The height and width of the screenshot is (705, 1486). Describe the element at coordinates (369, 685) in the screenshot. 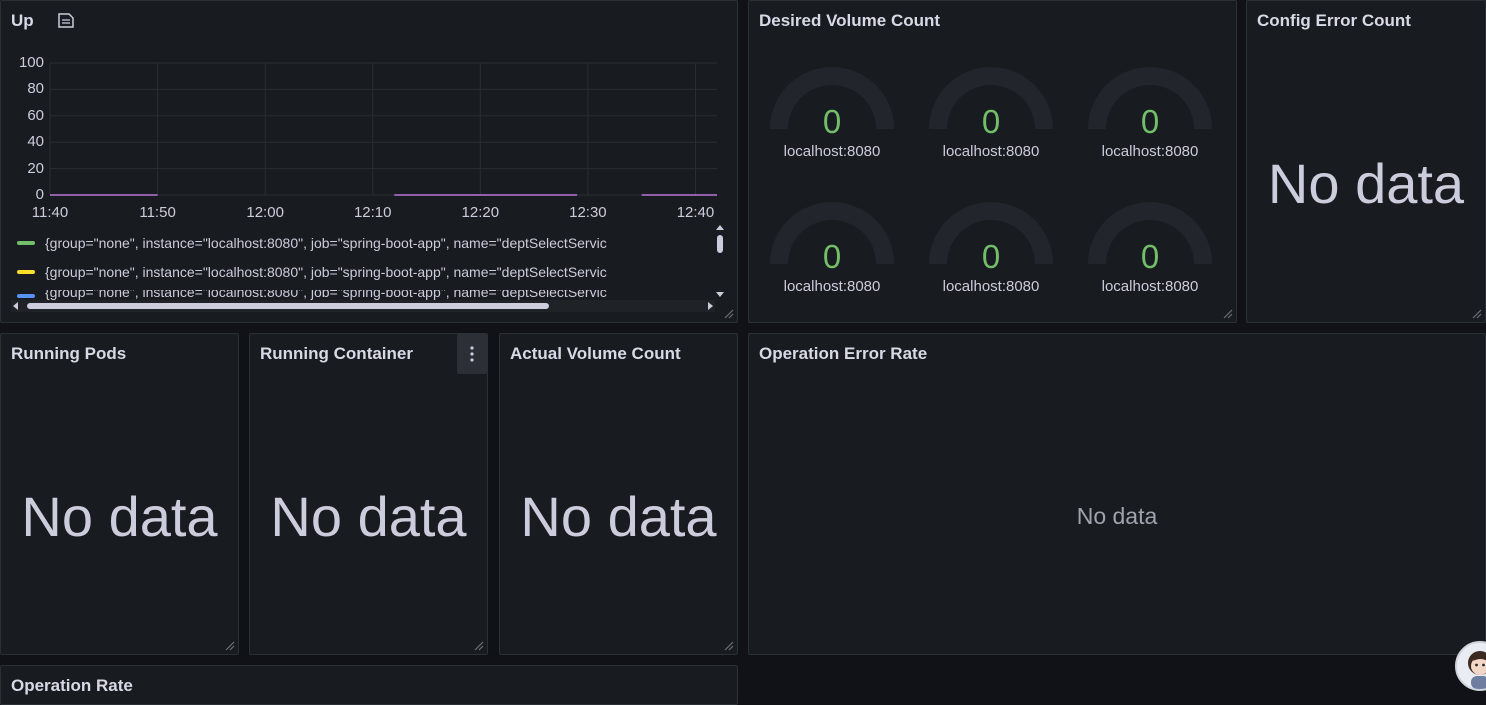

I see `panel-operation-rate: Operation Rate` at that location.